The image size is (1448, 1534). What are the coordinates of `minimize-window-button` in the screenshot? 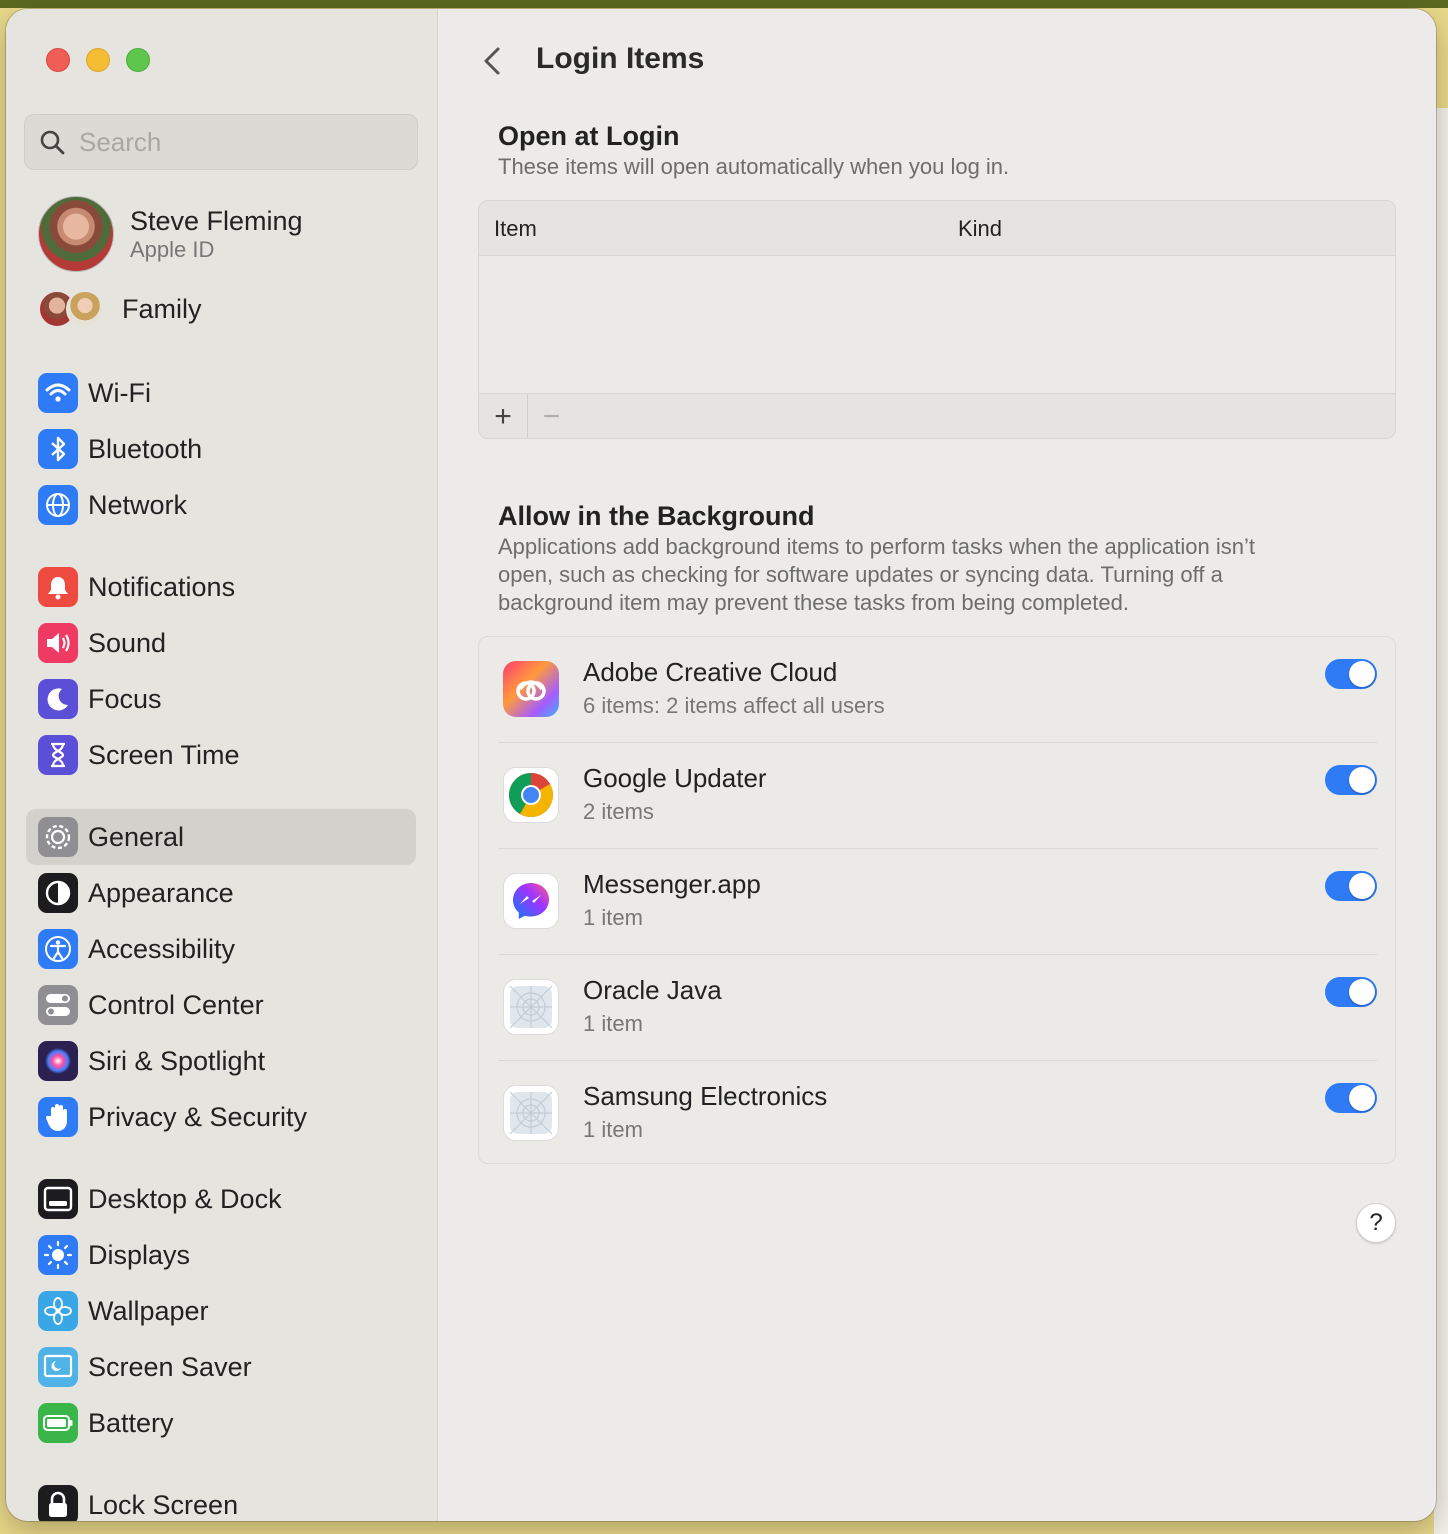 It's located at (98, 60).